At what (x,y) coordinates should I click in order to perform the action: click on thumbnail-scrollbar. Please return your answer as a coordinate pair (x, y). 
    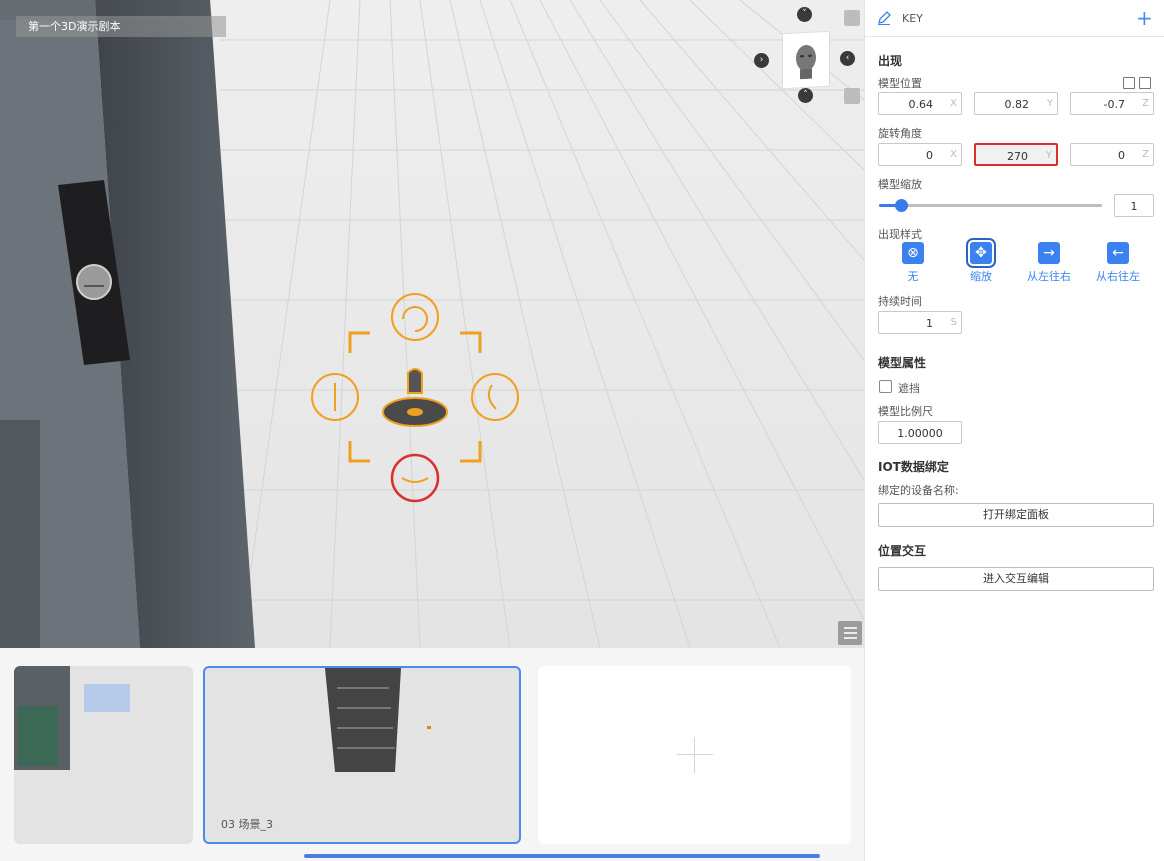
    Looking at the image, I should click on (562, 856).